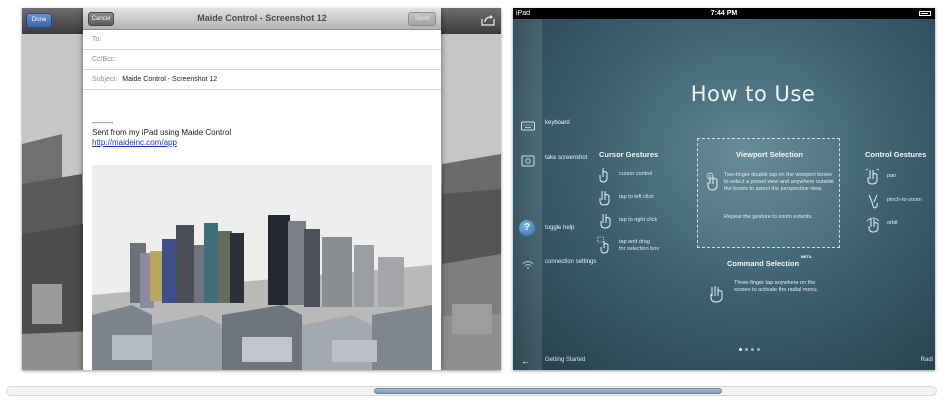  What do you see at coordinates (724, 361) in the screenshot?
I see `bottom-nav-bar: ← Getting Started Radi` at bounding box center [724, 361].